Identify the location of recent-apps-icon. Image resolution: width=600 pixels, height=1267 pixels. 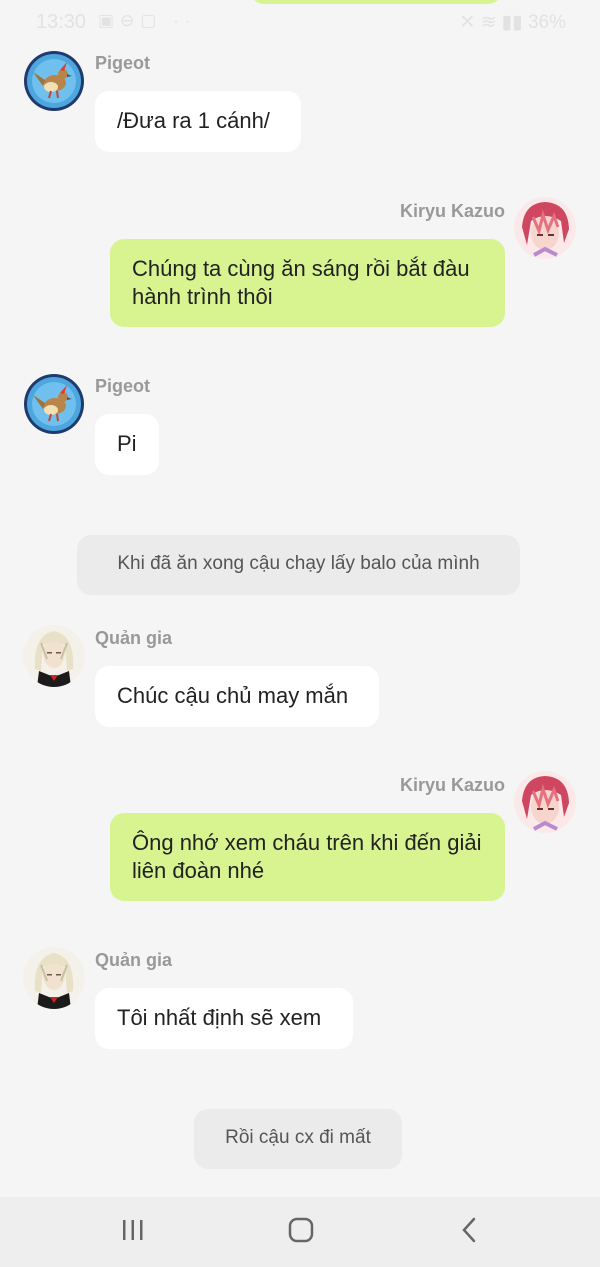
(133, 1230).